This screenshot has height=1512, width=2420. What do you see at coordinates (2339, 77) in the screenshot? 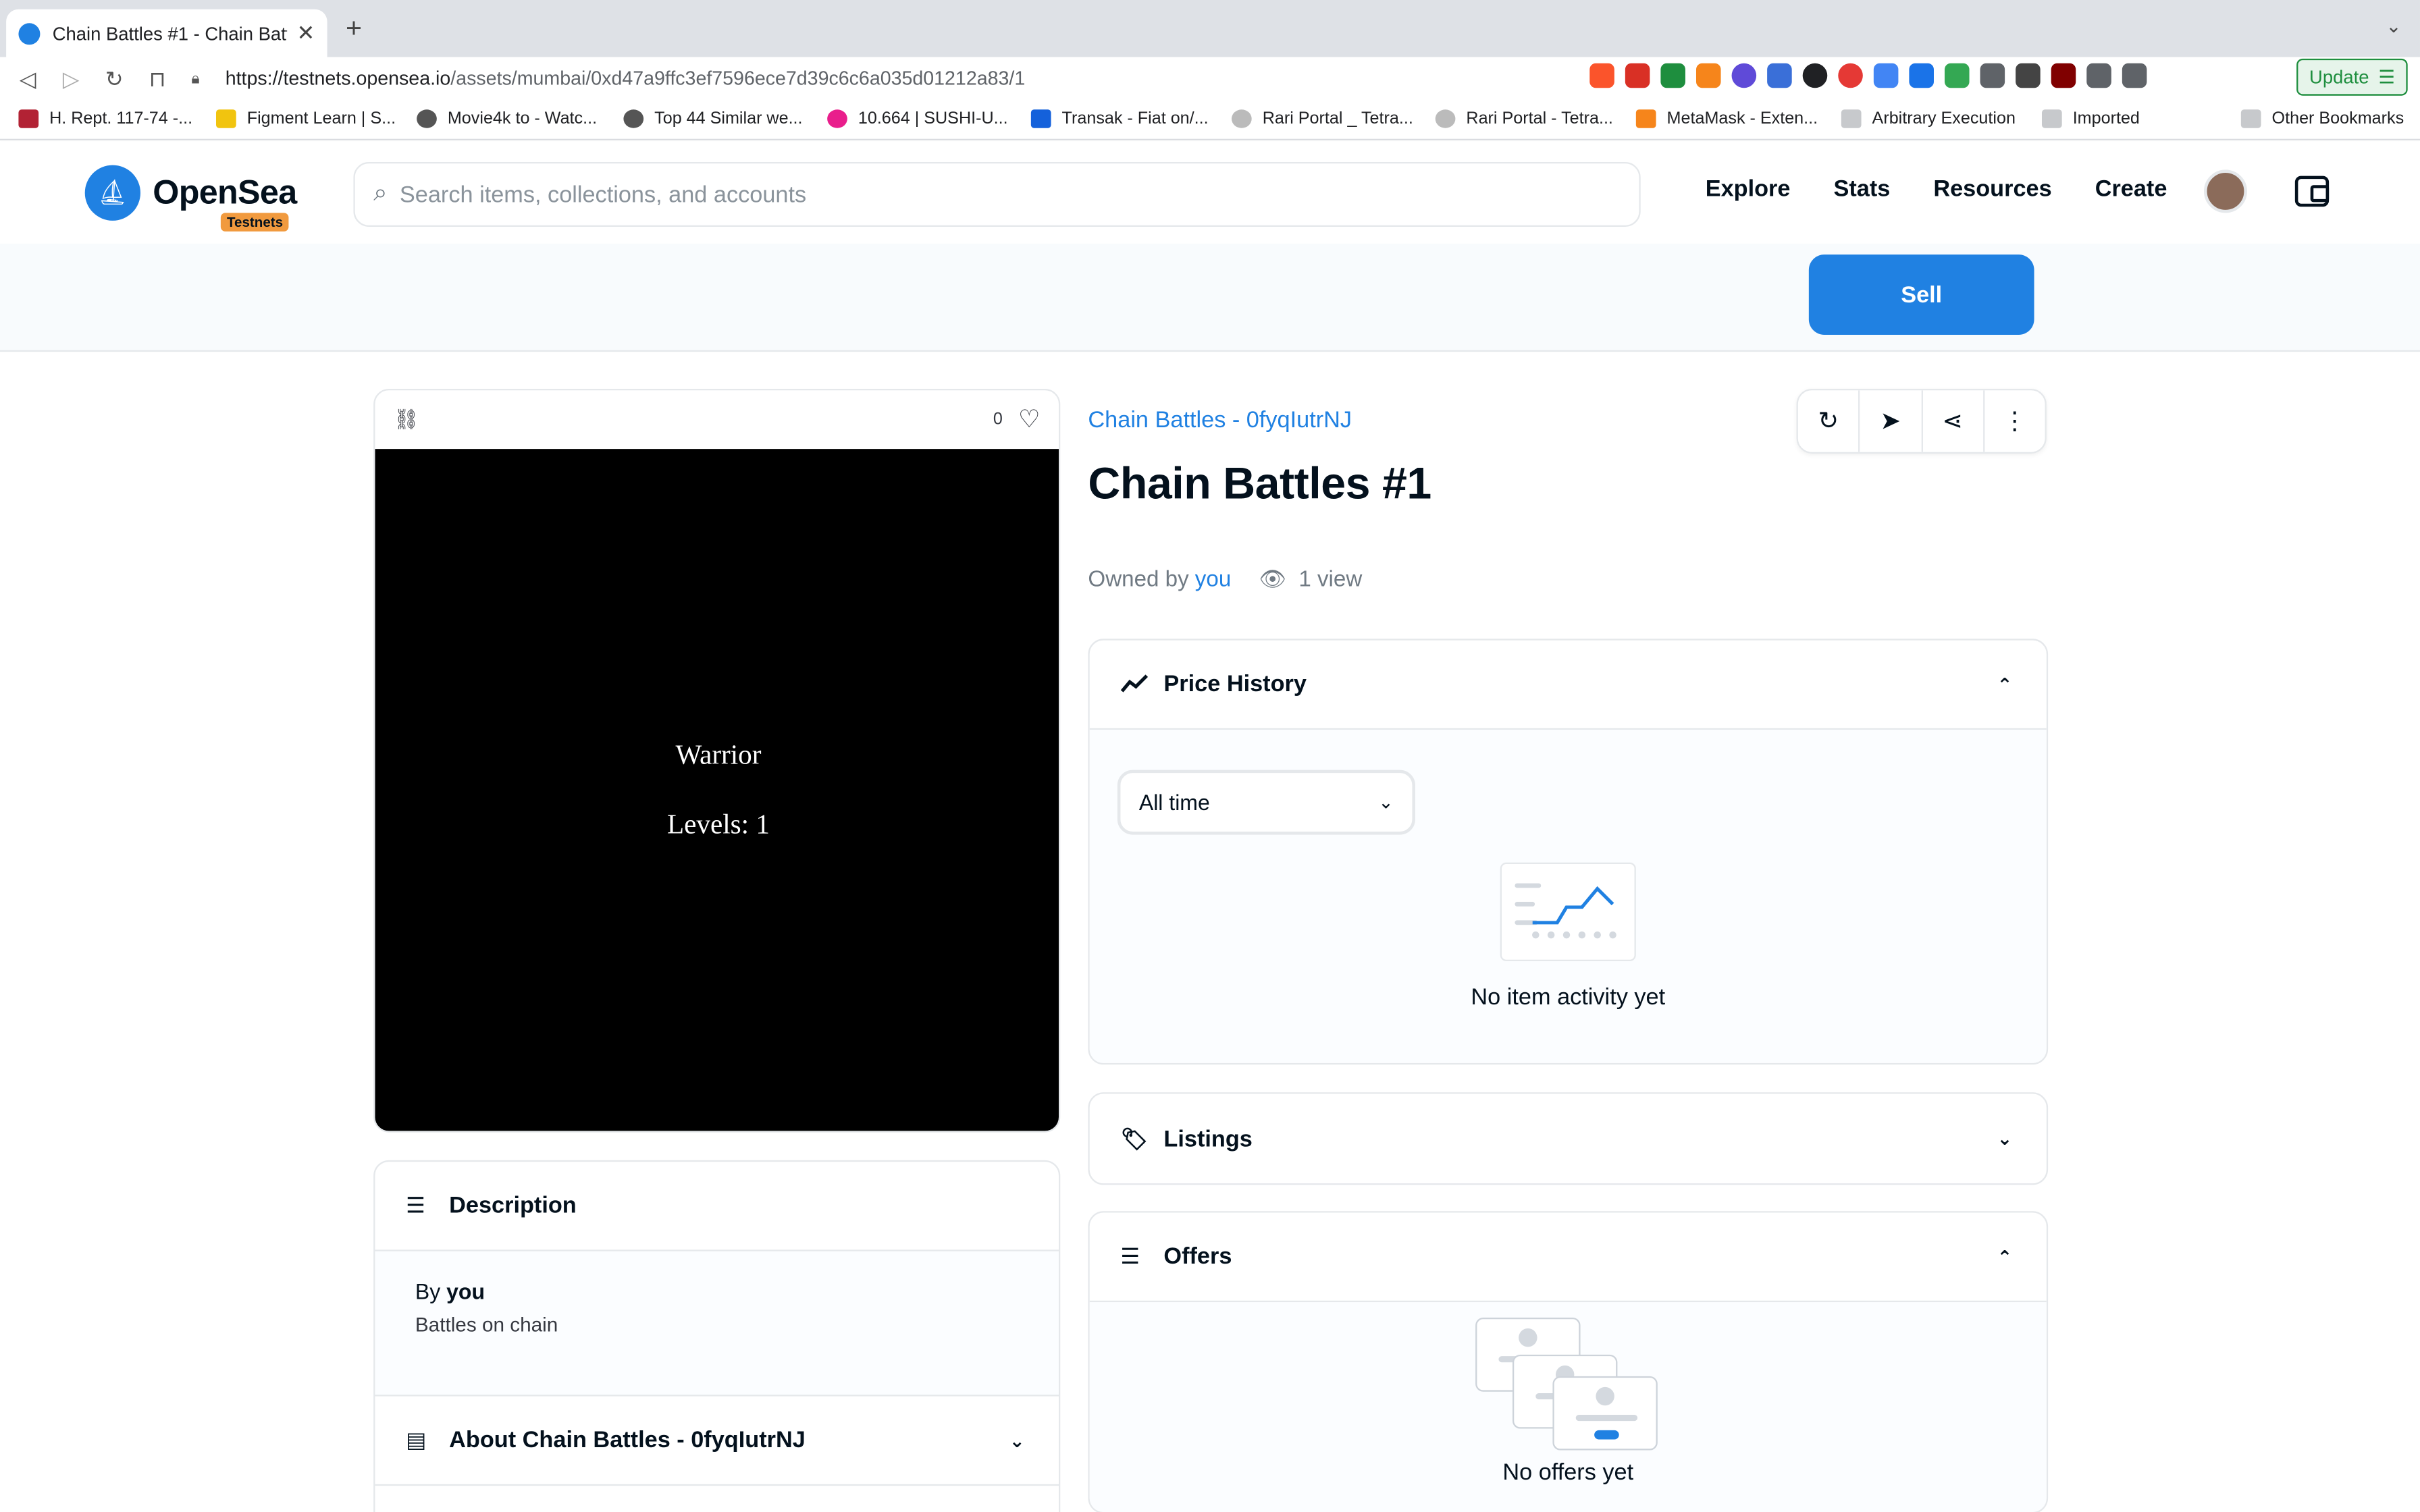
I see `update-label: Update` at bounding box center [2339, 77].